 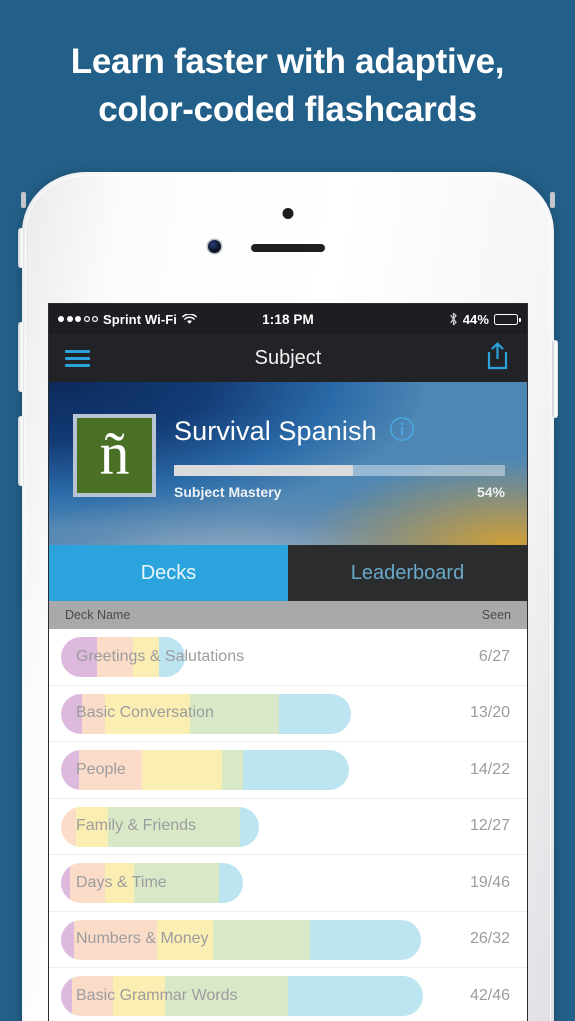 What do you see at coordinates (21, 357) in the screenshot?
I see `volume-up-button` at bounding box center [21, 357].